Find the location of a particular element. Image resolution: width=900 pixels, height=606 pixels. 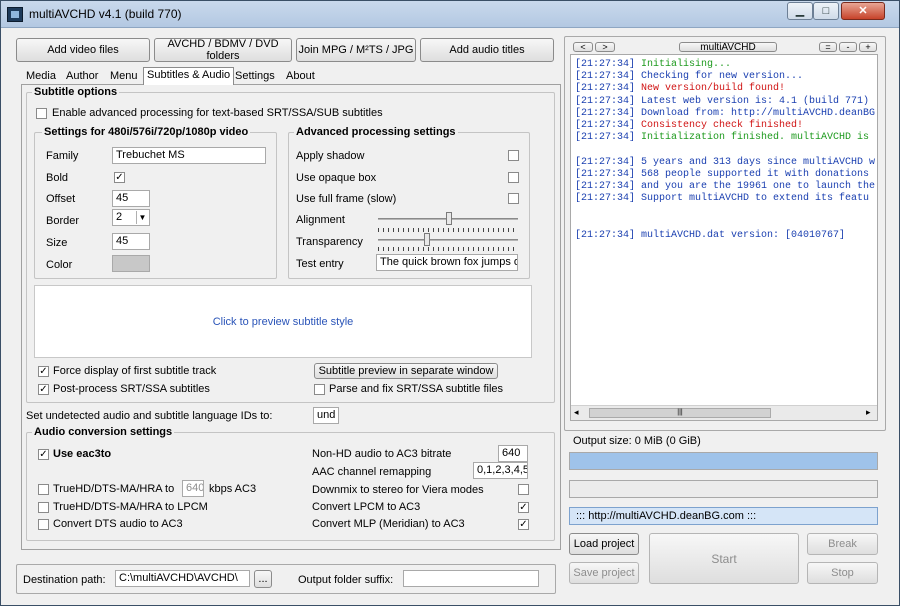

transparency-slider-thumb is located at coordinates (427, 239).